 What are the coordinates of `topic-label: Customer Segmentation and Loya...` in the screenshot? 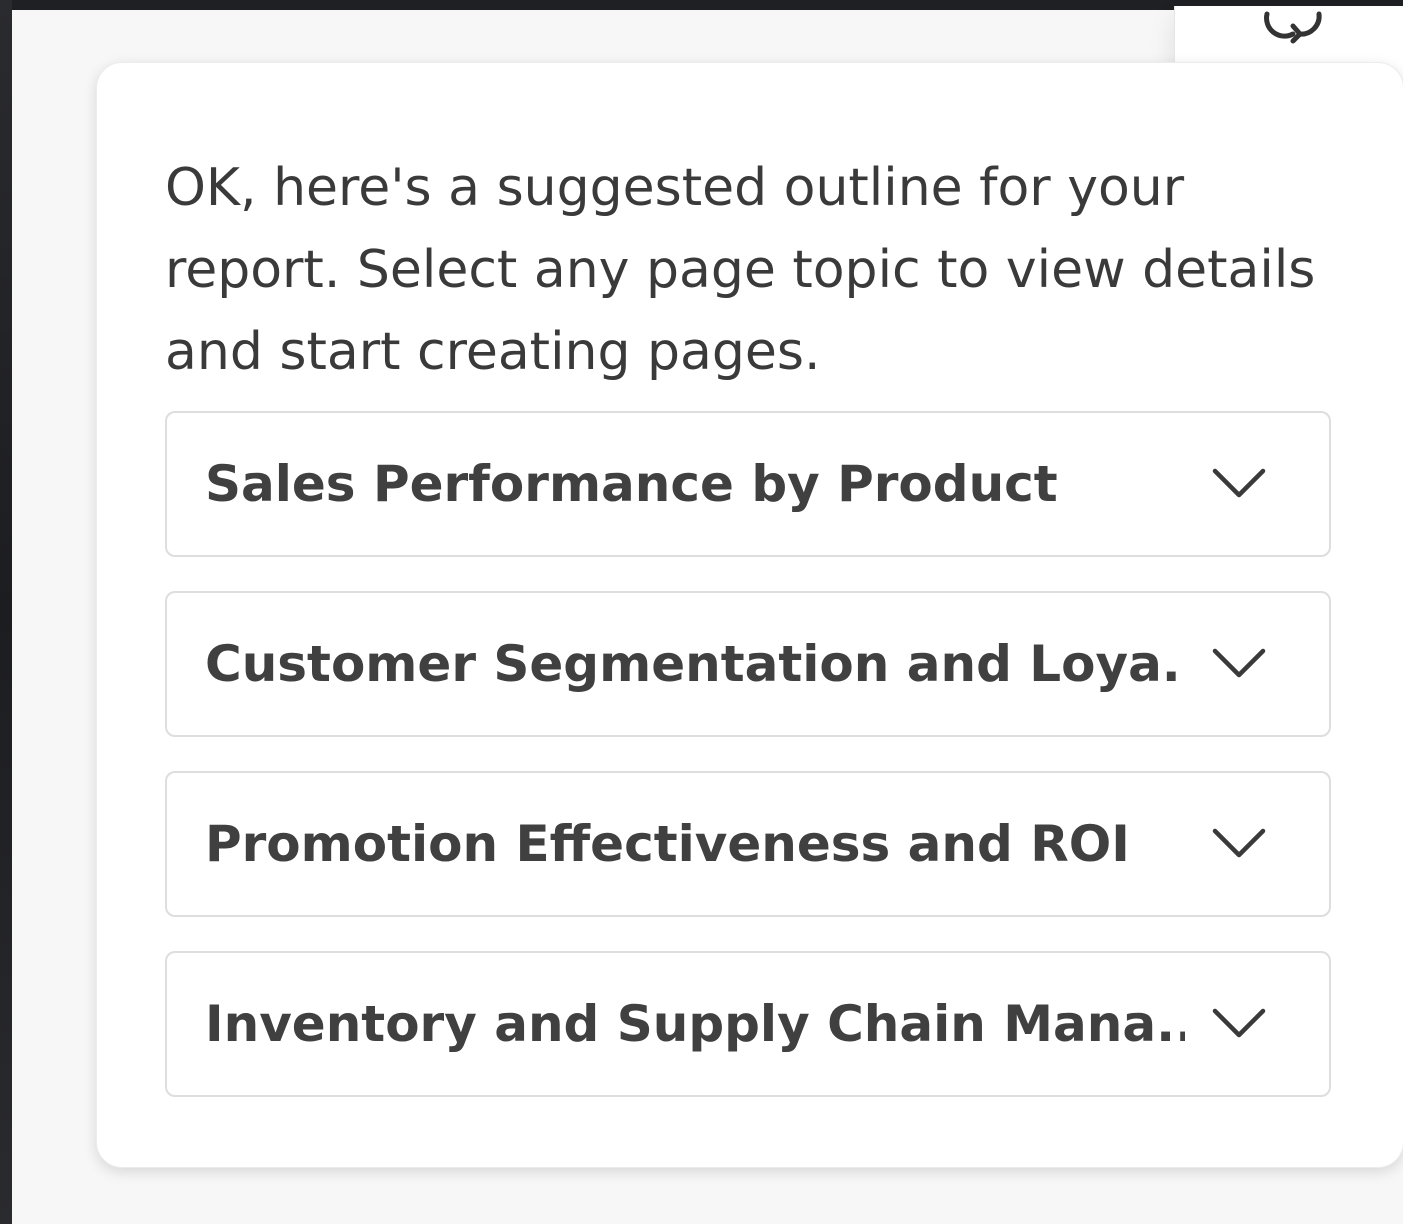 It's located at (695, 664).